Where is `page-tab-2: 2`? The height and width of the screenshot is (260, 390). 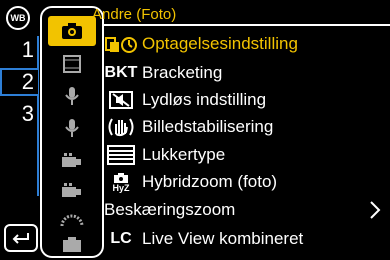 page-tab-2: 2 is located at coordinates (19, 82).